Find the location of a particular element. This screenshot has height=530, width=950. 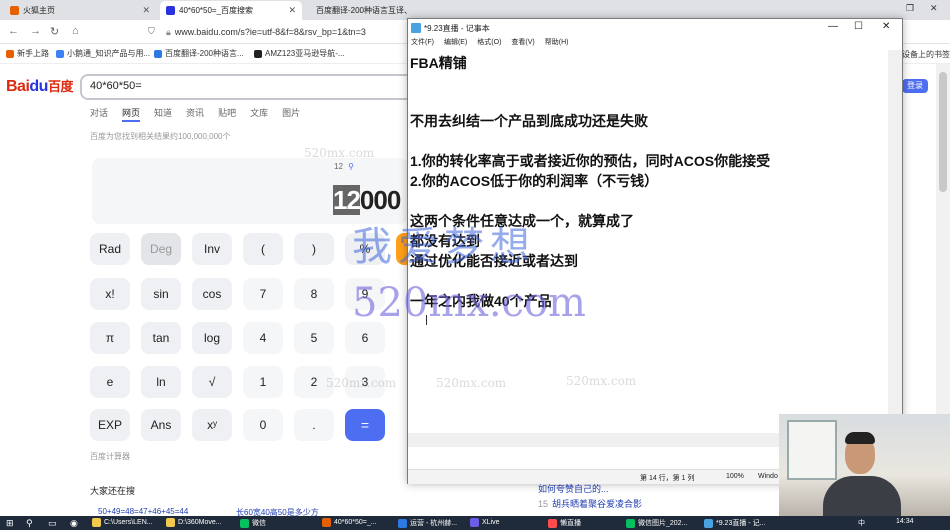

meeting-icon: ◉ is located at coordinates (74, 523).